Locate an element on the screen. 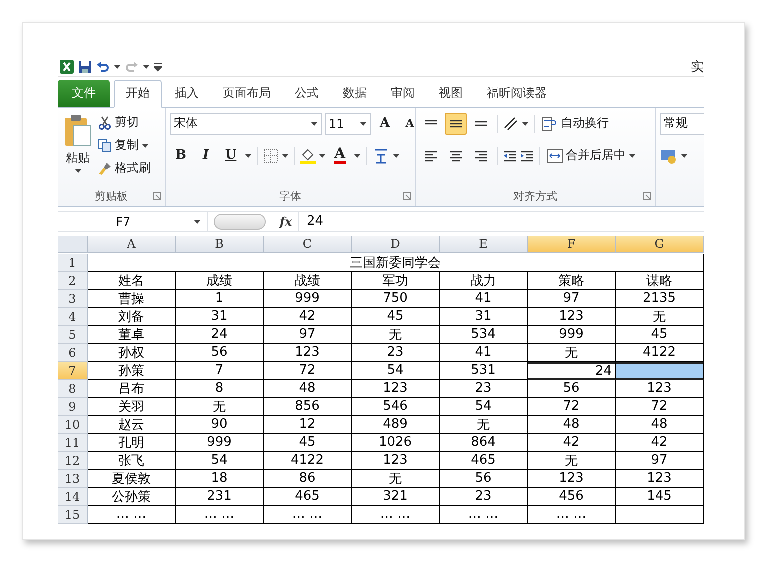 The image size is (762, 579). row-header: 7 is located at coordinates (73, 371).